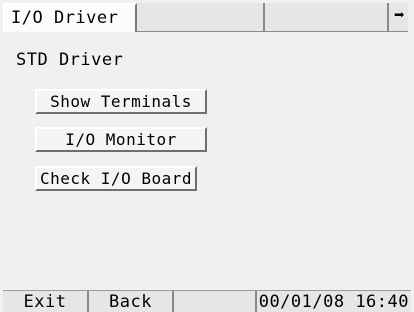  What do you see at coordinates (131, 301) in the screenshot?
I see `back-button: Back` at bounding box center [131, 301].